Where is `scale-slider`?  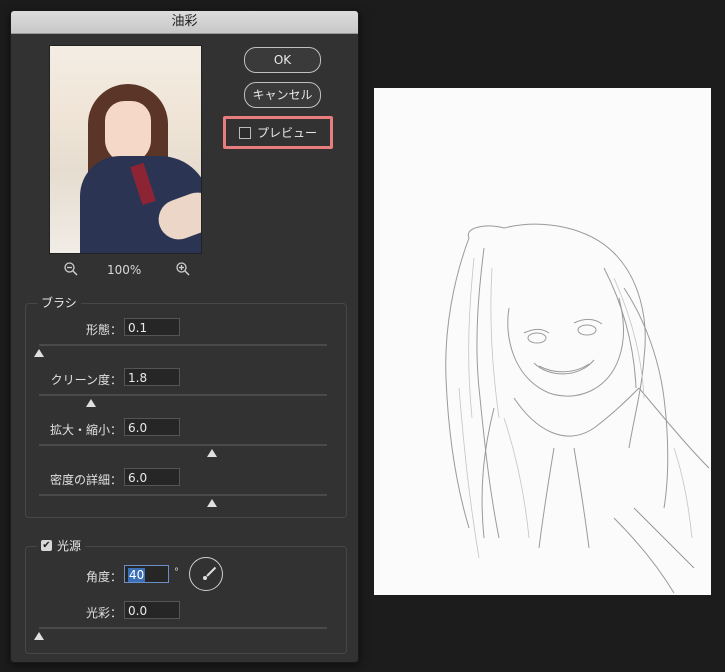 scale-slider is located at coordinates (183, 445).